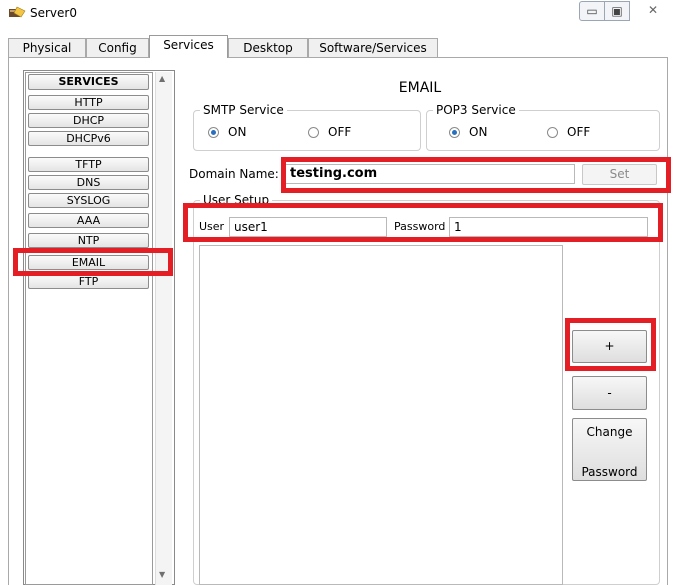 The height and width of the screenshot is (585, 673). Describe the element at coordinates (88, 220) in the screenshot. I see `service-aaa-button: AAA` at that location.